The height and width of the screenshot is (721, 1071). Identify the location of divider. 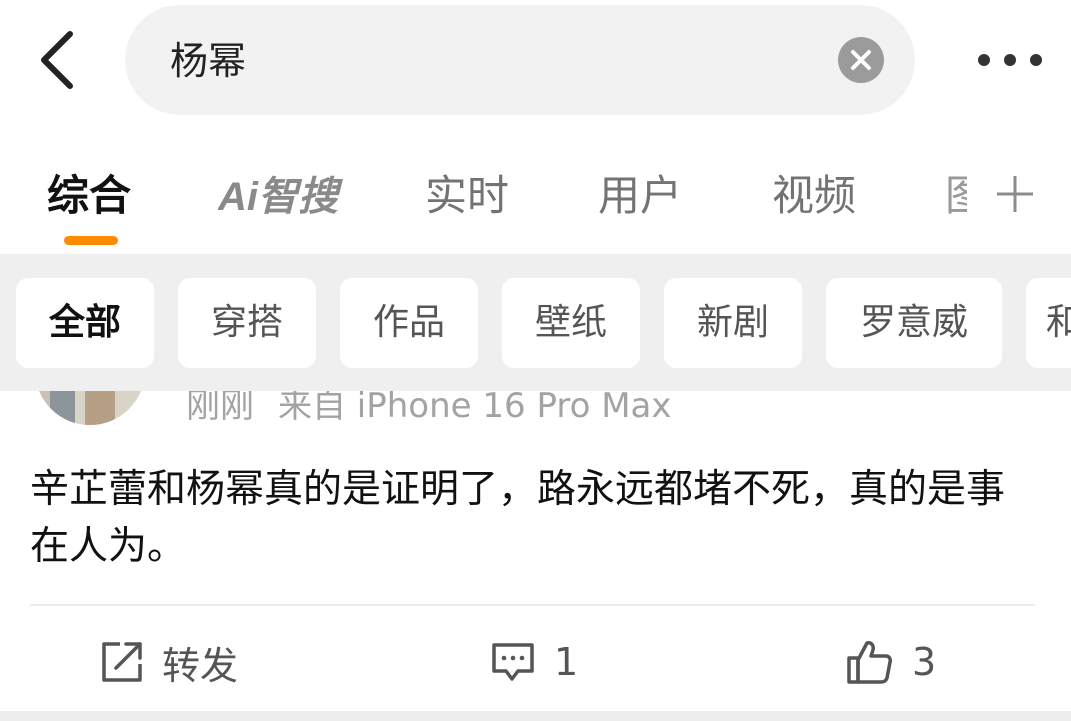
(532, 605).